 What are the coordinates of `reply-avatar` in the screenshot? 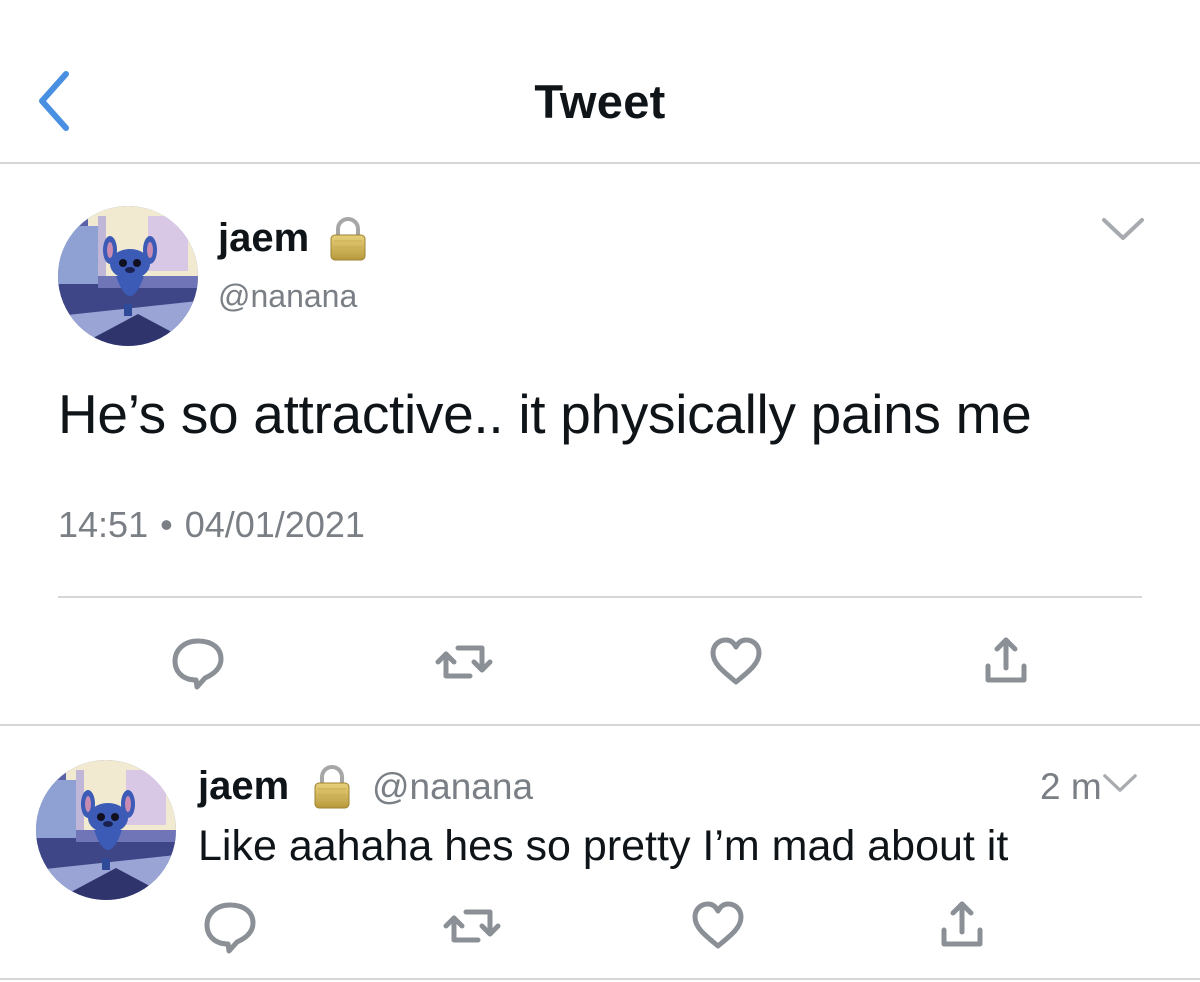 It's located at (106, 830).